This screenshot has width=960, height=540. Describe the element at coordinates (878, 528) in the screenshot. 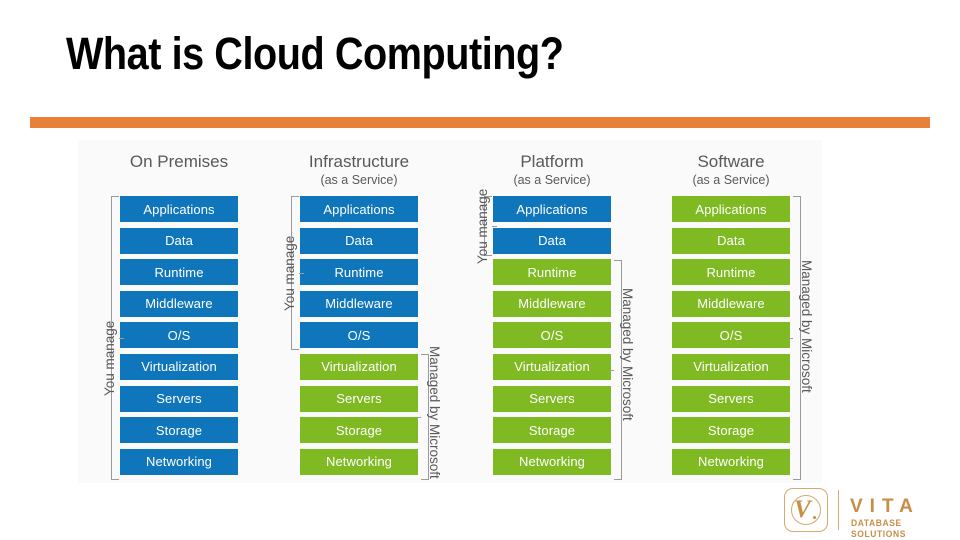

I see `logo-tagline: DATABASE SOLUTIONS` at that location.